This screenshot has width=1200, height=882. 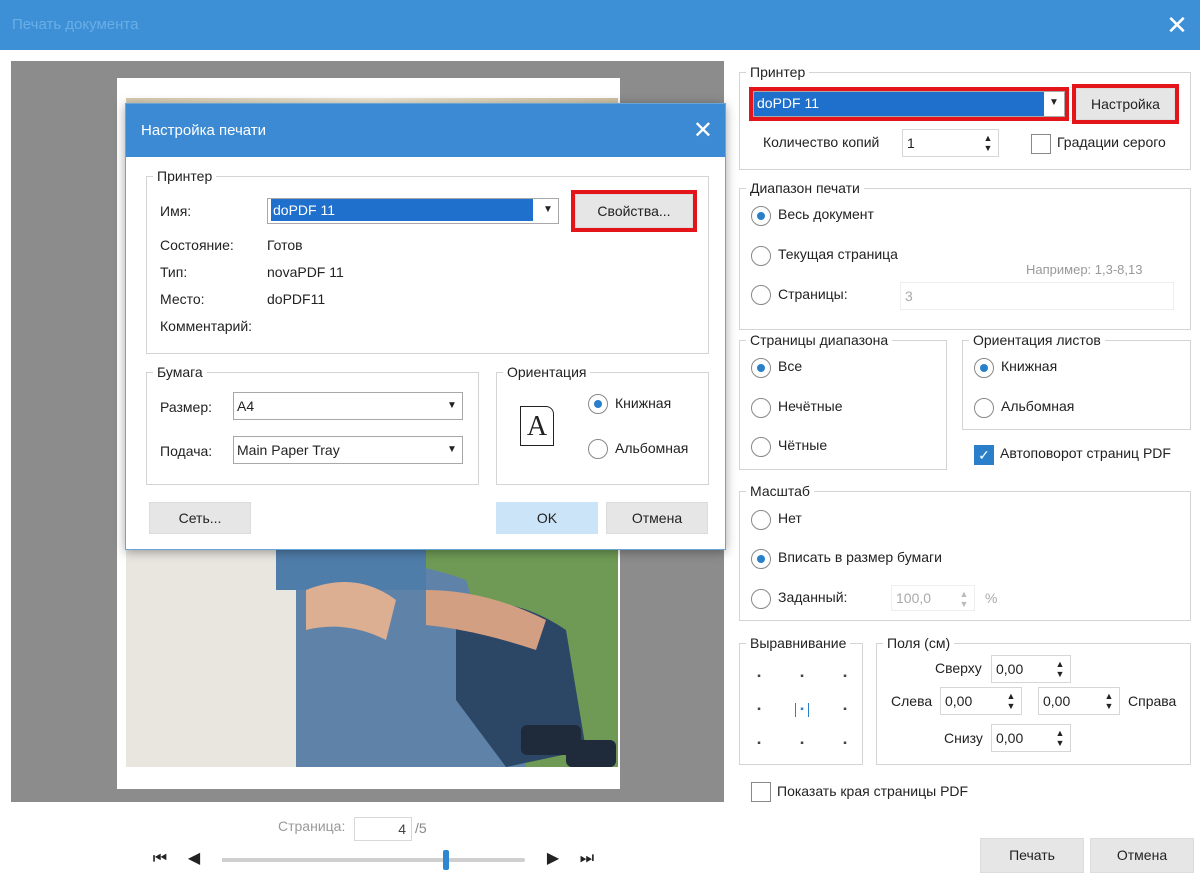 What do you see at coordinates (873, 791) in the screenshot?
I see `show-edges-label: Показать края страницы PDF` at bounding box center [873, 791].